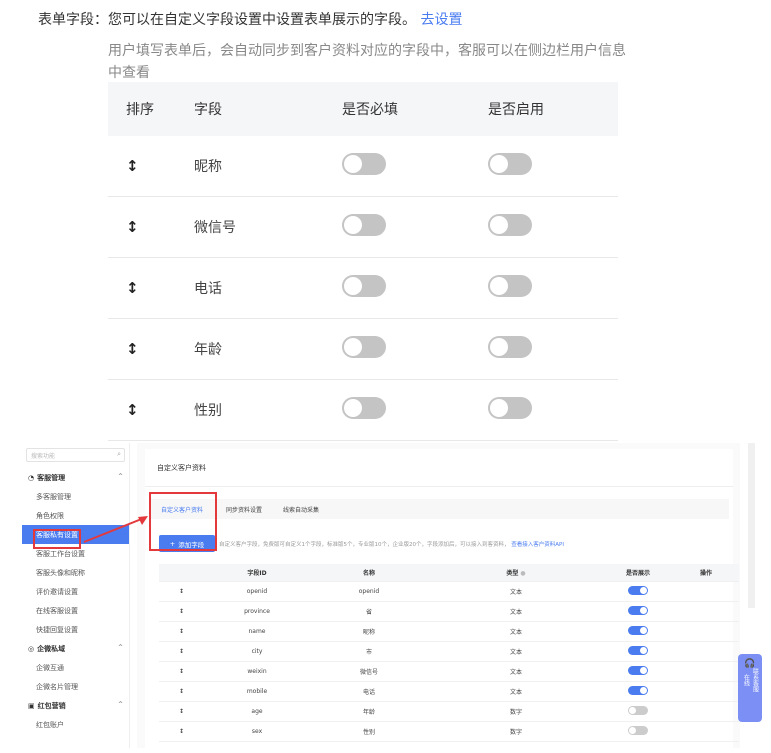  Describe the element at coordinates (516, 110) in the screenshot. I see `header-enabled: 是否启用` at that location.